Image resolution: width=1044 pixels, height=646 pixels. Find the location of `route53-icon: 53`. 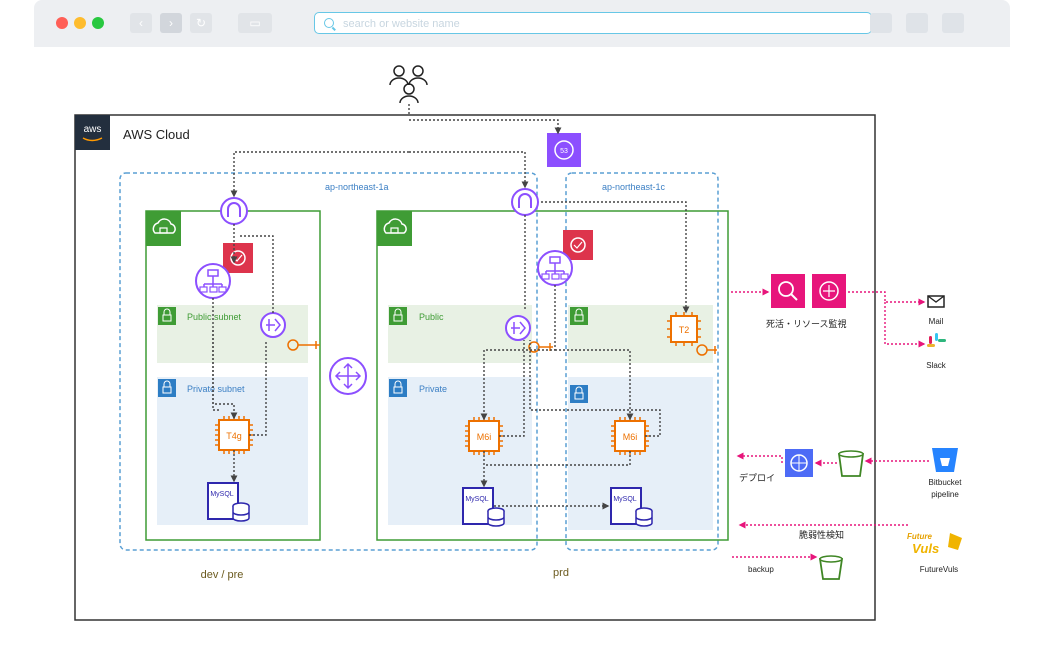

route53-icon: 53 is located at coordinates (564, 150).